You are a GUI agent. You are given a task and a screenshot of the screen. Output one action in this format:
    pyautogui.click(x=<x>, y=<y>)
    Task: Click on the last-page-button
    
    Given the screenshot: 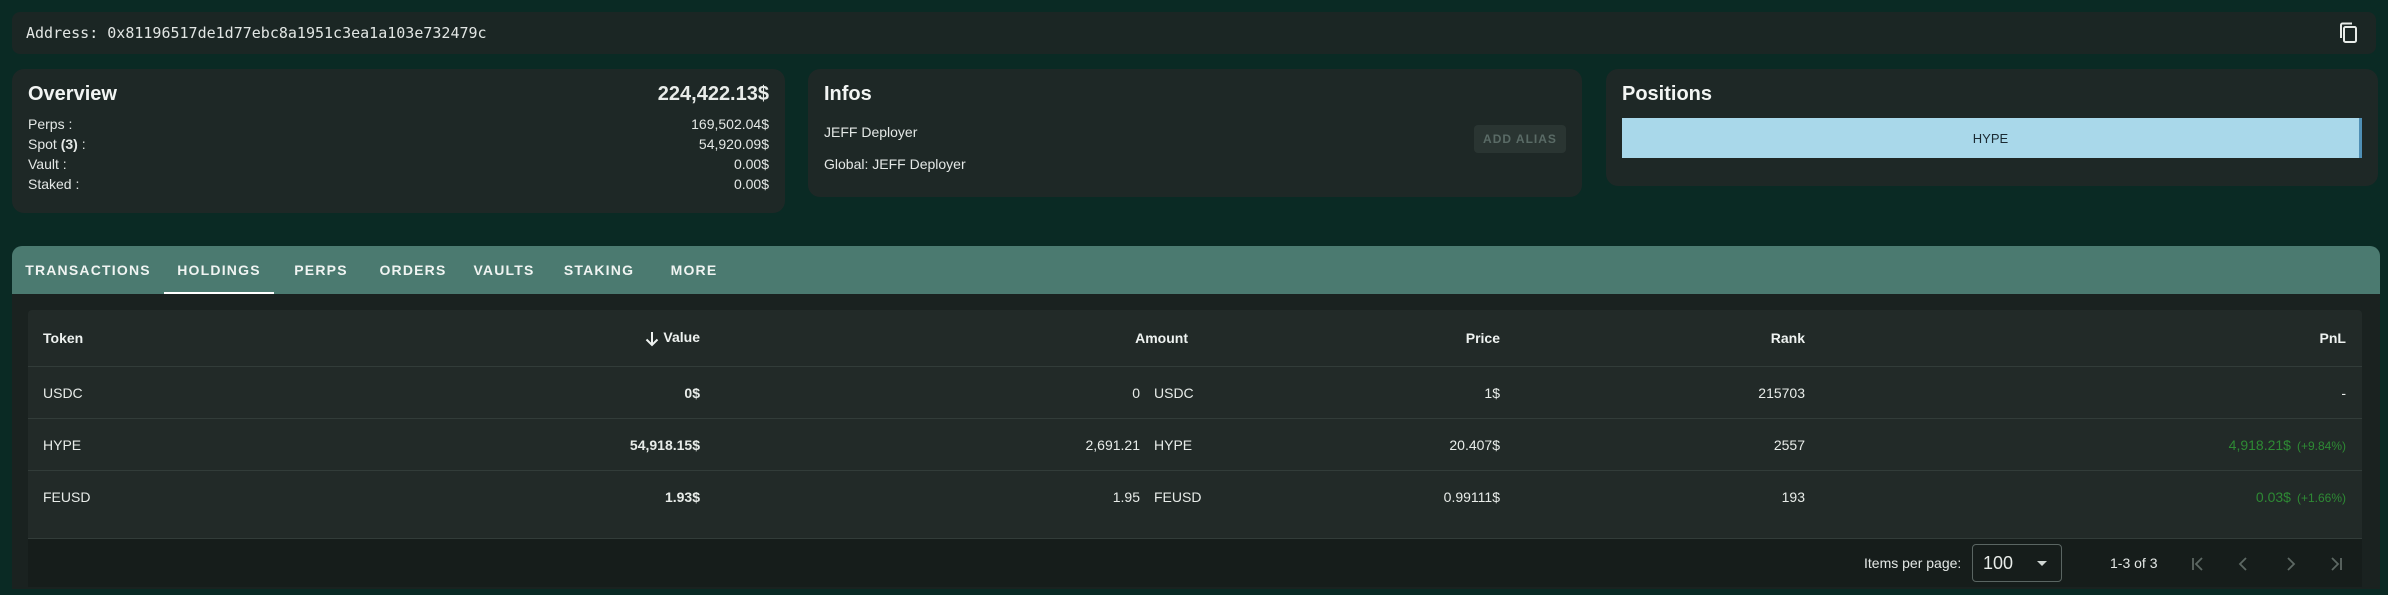 What is the action you would take?
    pyautogui.click(x=2336, y=564)
    